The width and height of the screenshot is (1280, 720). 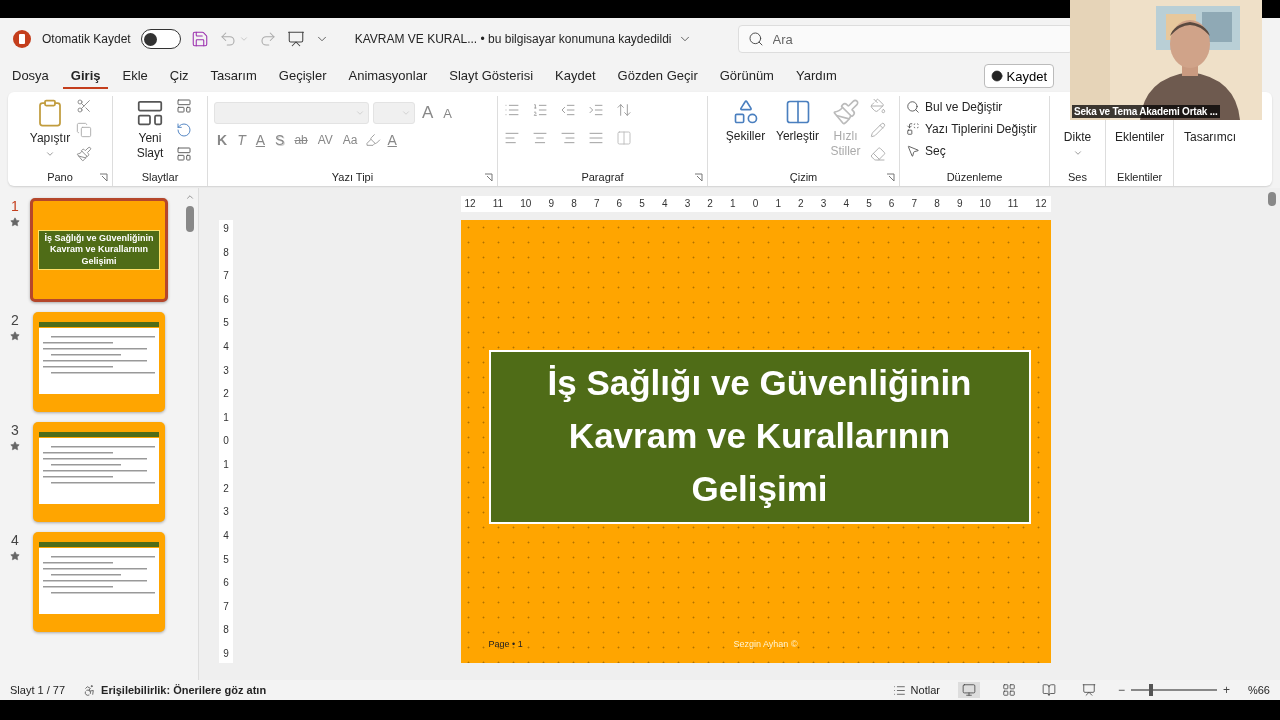 I want to click on accessibility-button: Erişilebilirlik: Önerilere göz atın, so click(x=175, y=690).